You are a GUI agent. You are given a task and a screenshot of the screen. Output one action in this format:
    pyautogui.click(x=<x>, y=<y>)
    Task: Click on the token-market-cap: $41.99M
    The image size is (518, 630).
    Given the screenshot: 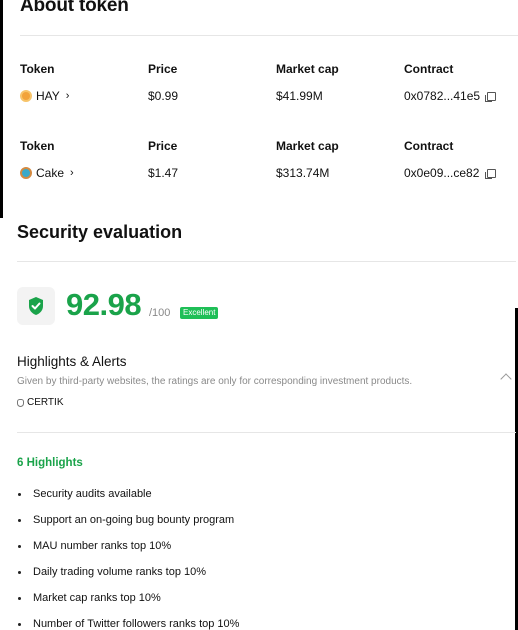 What is the action you would take?
    pyautogui.click(x=299, y=96)
    